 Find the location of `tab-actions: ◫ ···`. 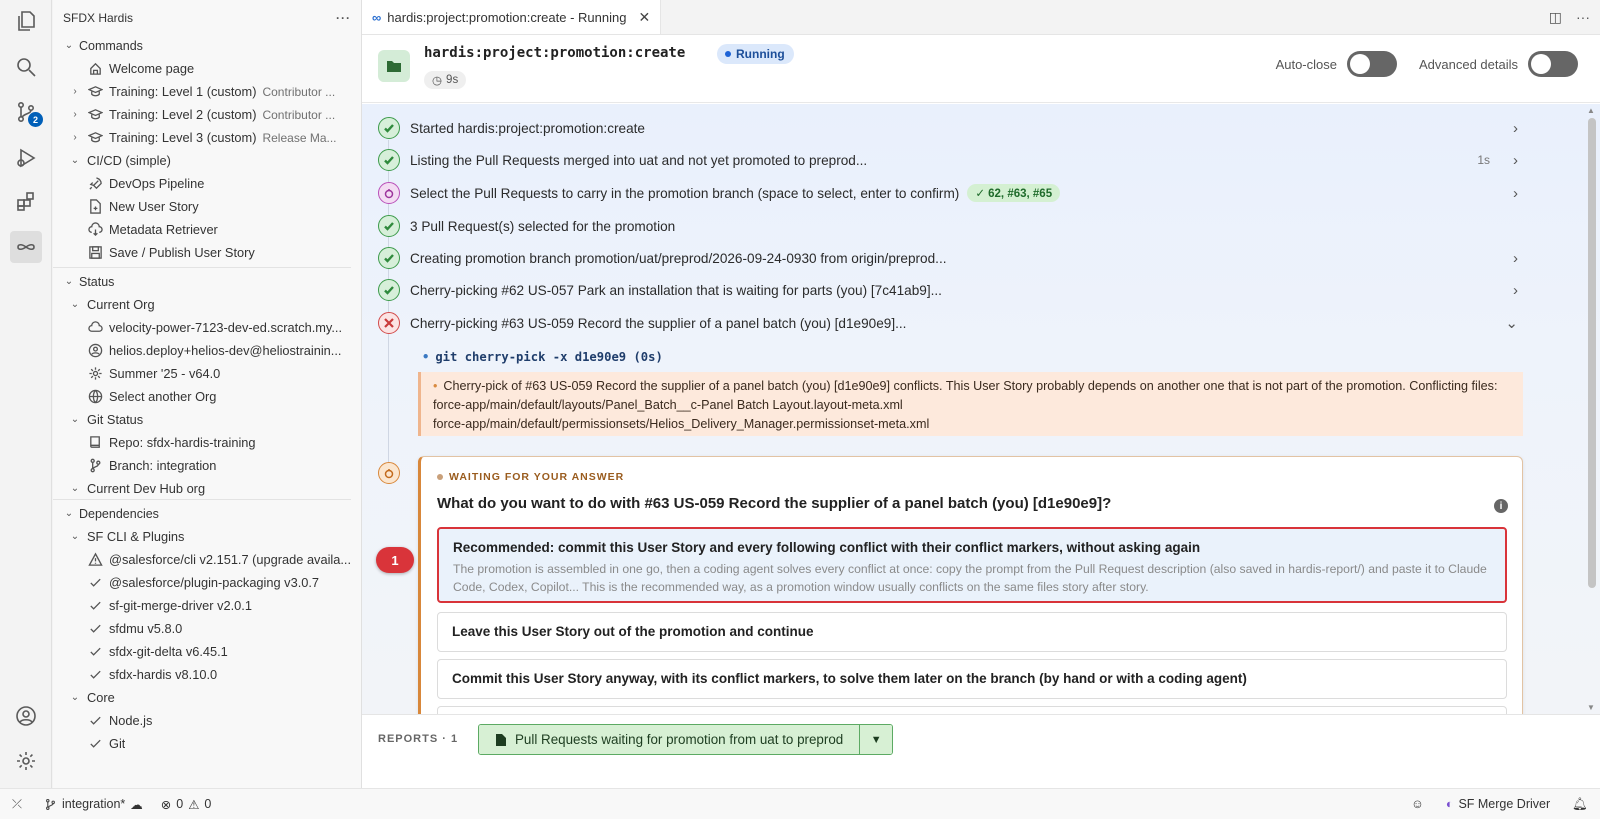

tab-actions: ◫ ··· is located at coordinates (1569, 17).